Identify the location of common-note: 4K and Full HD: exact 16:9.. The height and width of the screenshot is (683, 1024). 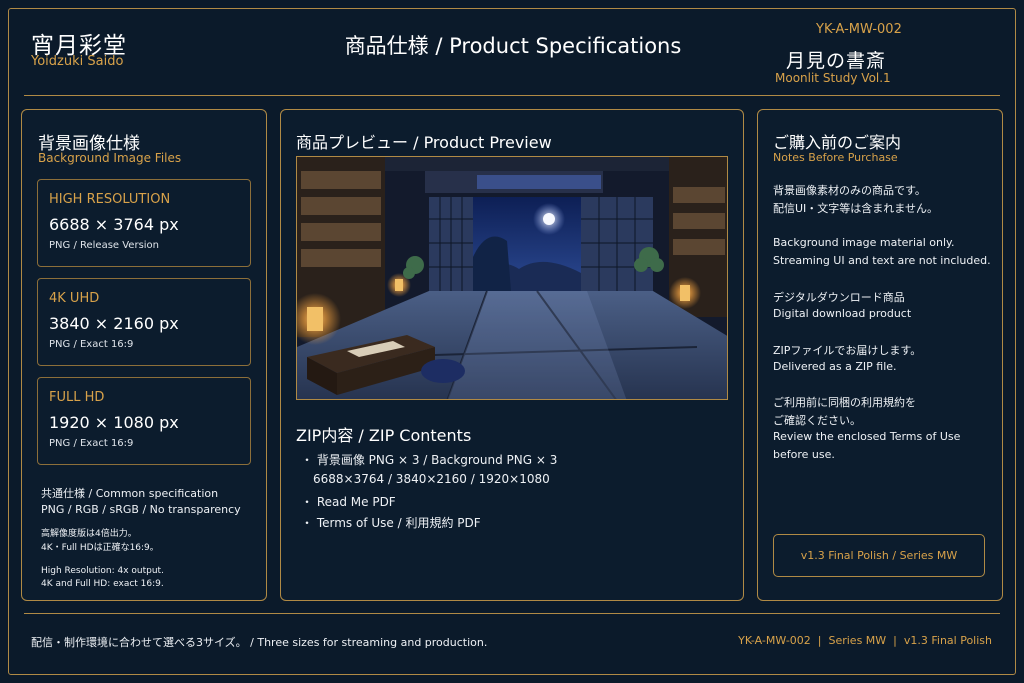
(102, 584).